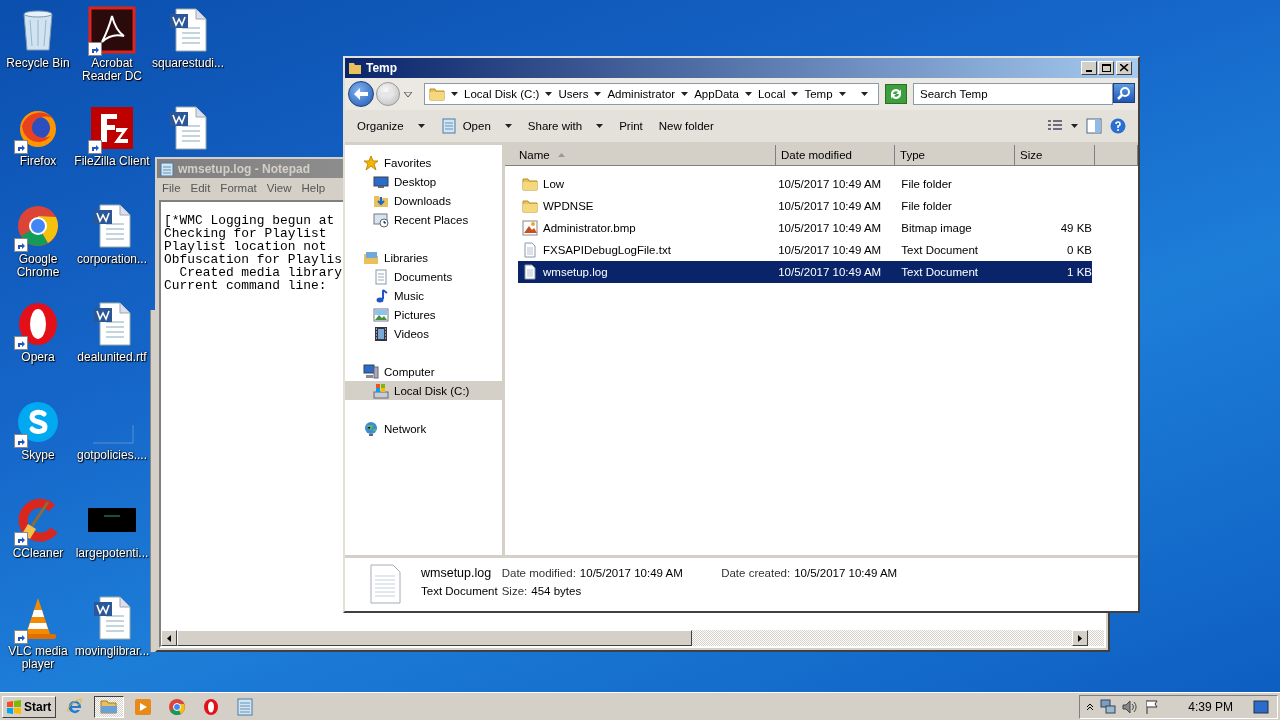  I want to click on refresh-icon, so click(896, 94).